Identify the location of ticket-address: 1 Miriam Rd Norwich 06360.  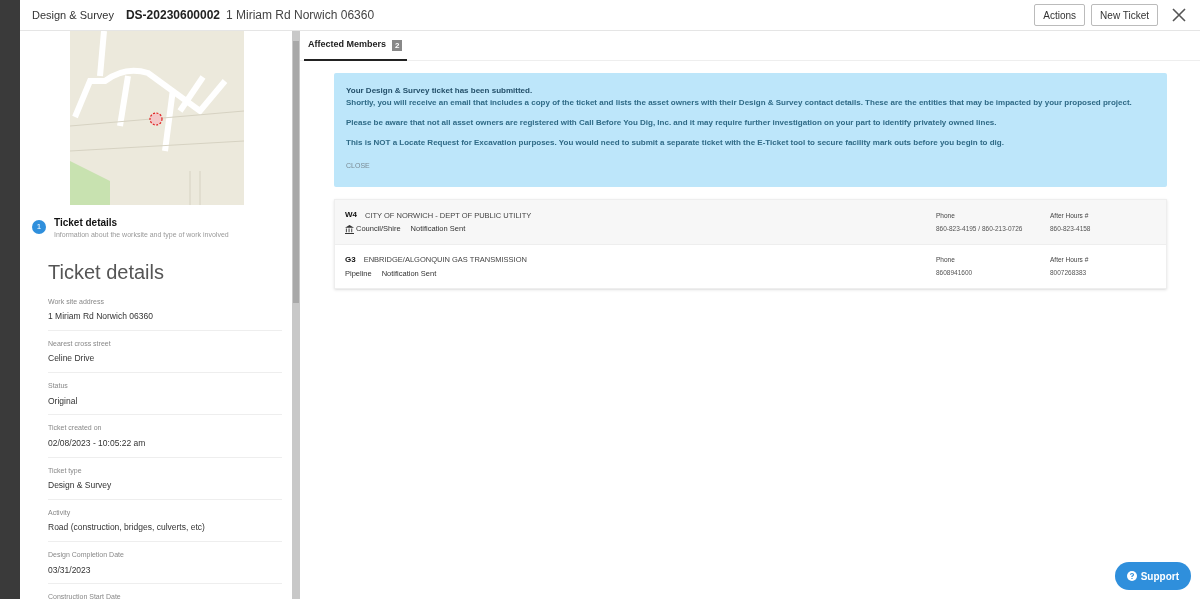
(300, 15).